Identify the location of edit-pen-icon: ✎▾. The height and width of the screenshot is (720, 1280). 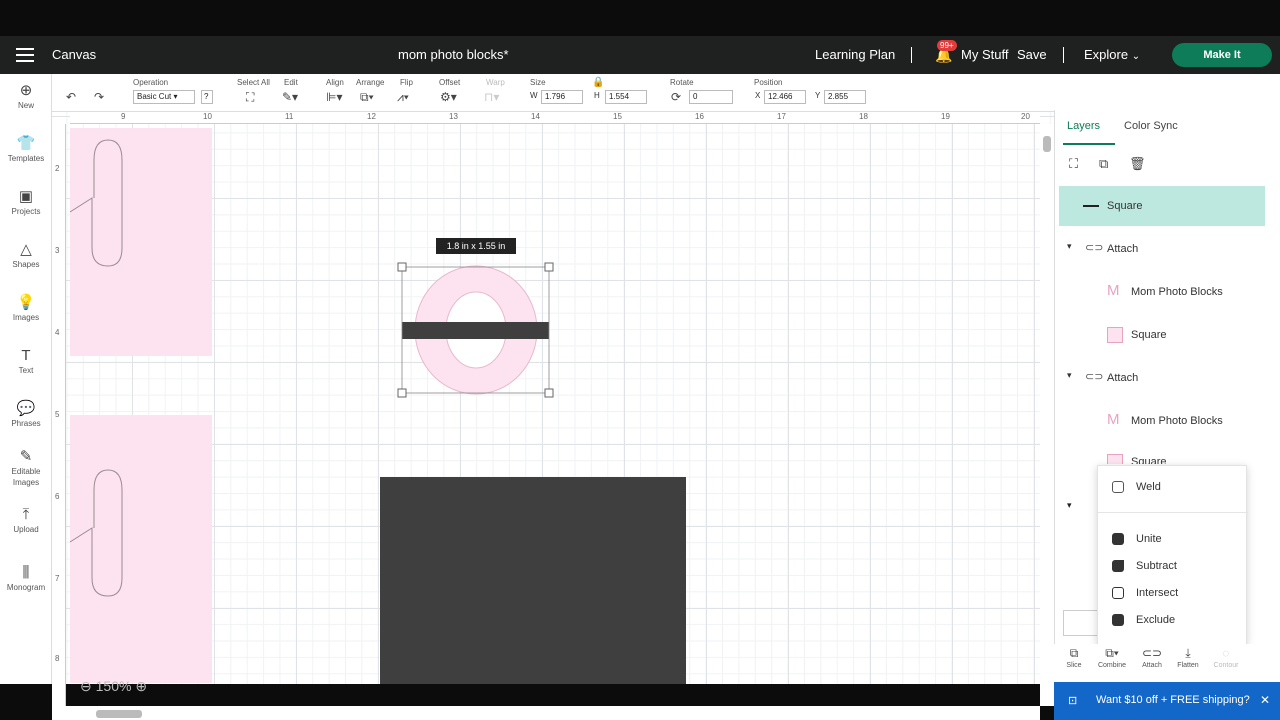
(290, 97).